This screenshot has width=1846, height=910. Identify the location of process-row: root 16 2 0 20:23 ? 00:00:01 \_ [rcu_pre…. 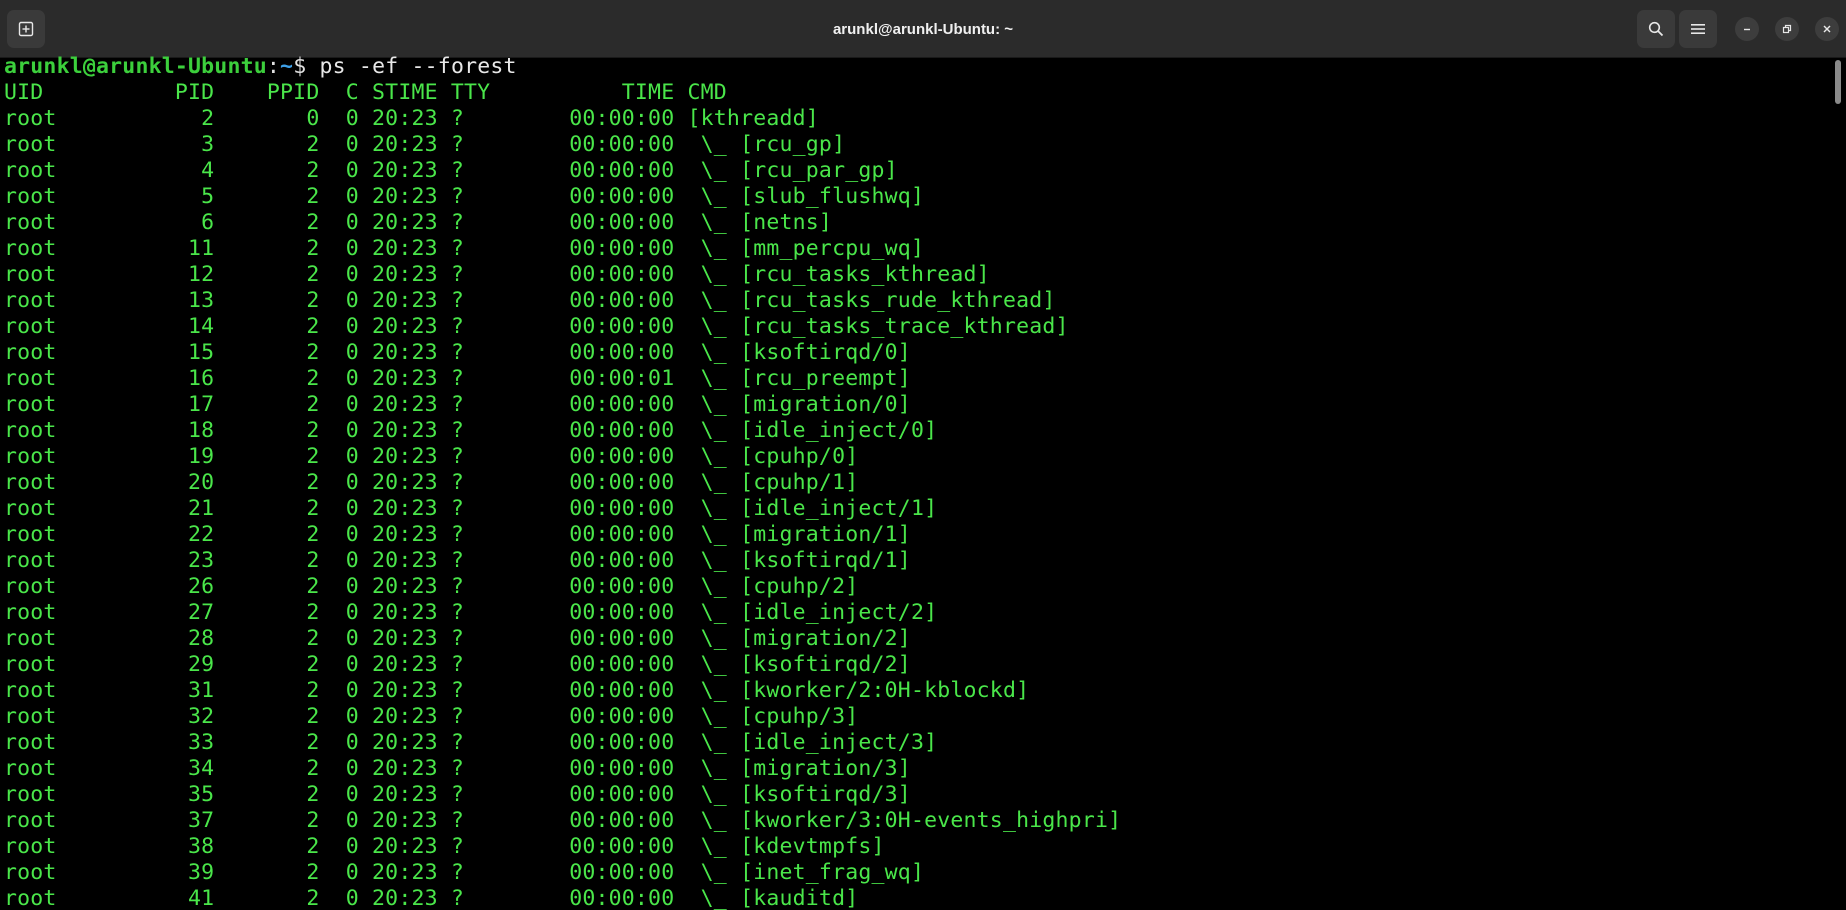
(457, 378).